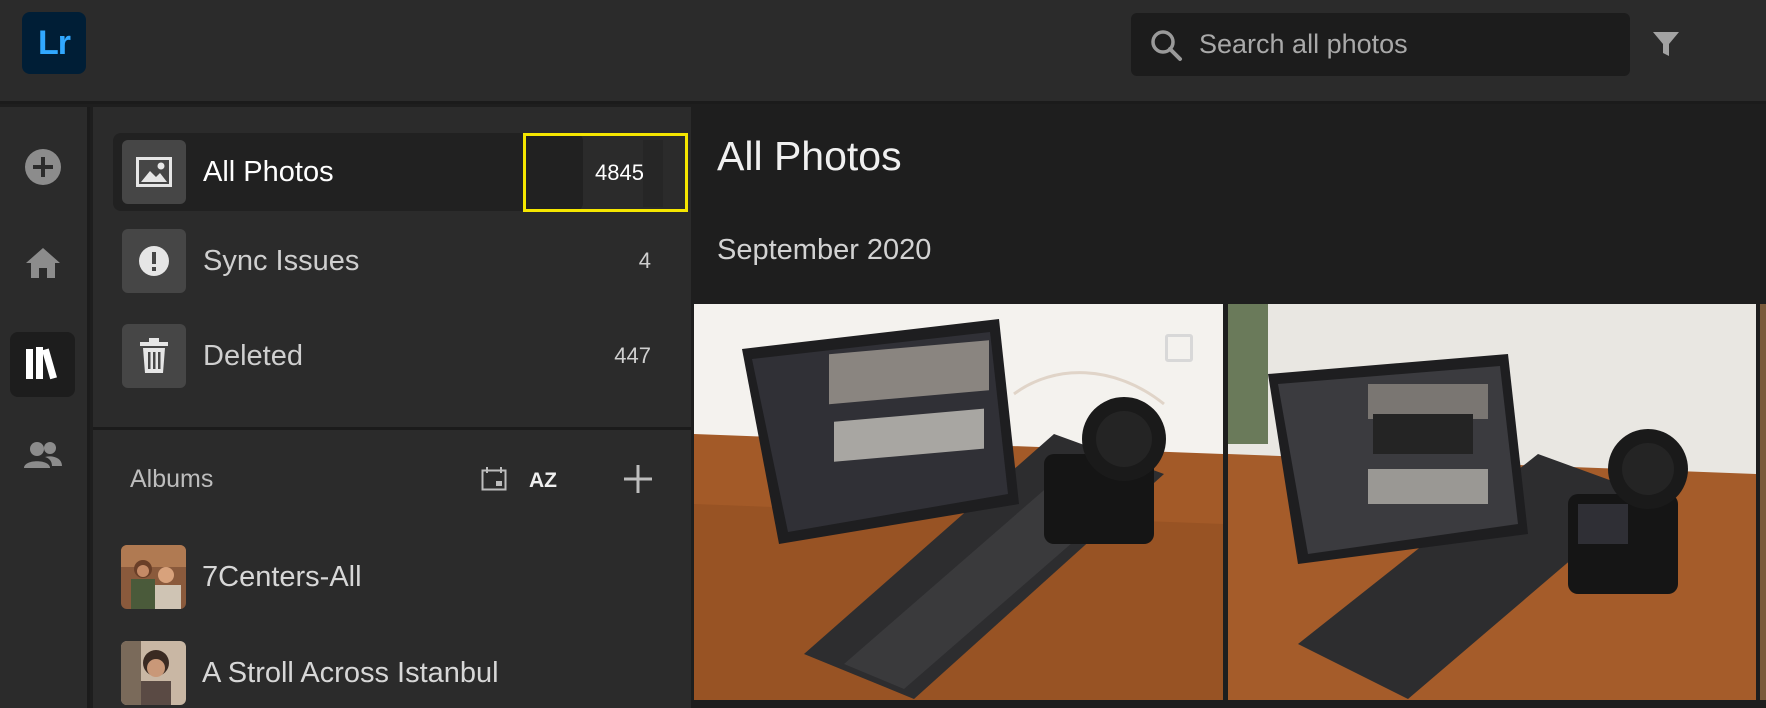 The width and height of the screenshot is (1766, 708). I want to click on select-checkbox, so click(1179, 348).